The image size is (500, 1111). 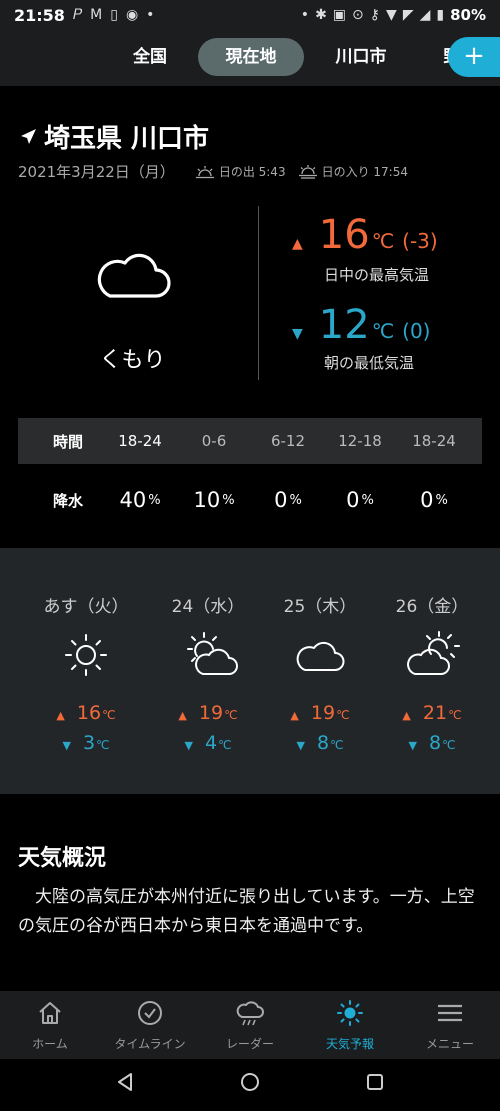 I want to click on nav-home: ホーム, so click(x=50, y=1025).